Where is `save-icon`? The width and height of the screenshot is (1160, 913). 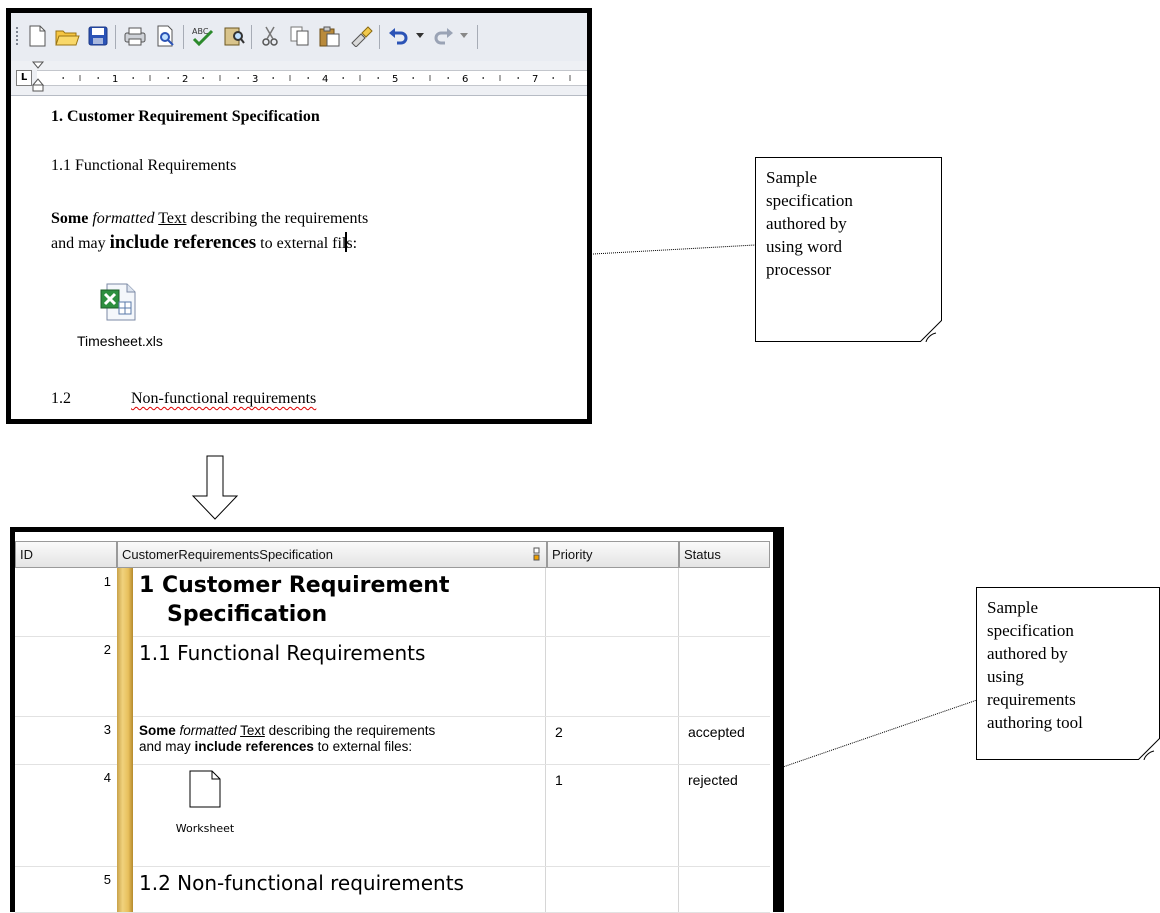
save-icon is located at coordinates (98, 36).